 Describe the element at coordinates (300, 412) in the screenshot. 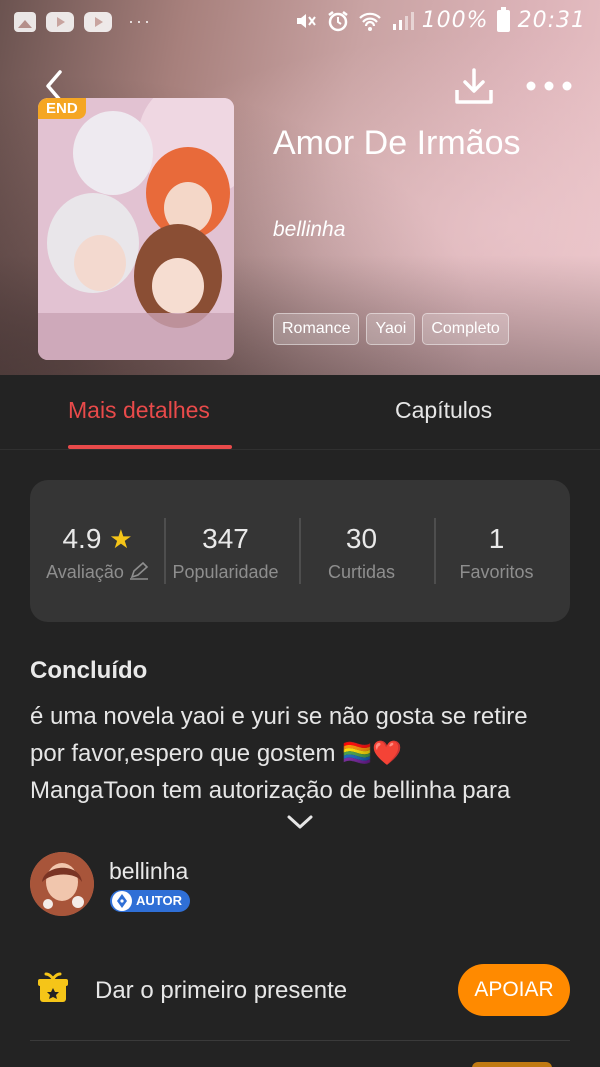

I see `tab-bar: Mais detalhes Capítulos` at that location.